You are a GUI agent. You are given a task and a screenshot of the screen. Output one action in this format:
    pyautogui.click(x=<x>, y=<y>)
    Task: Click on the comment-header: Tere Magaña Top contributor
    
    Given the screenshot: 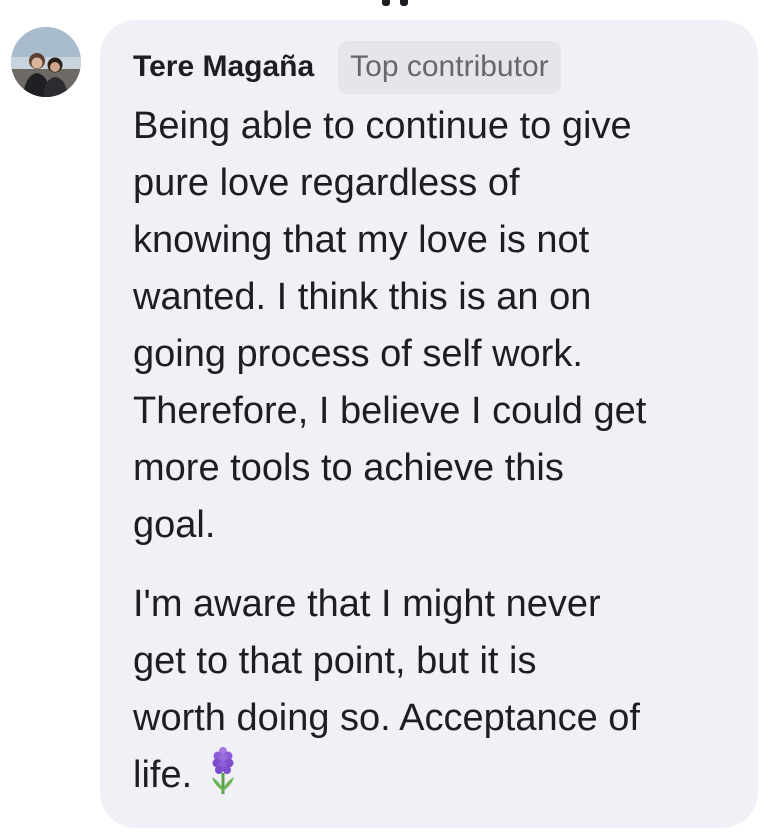 What is the action you would take?
    pyautogui.click(x=347, y=67)
    